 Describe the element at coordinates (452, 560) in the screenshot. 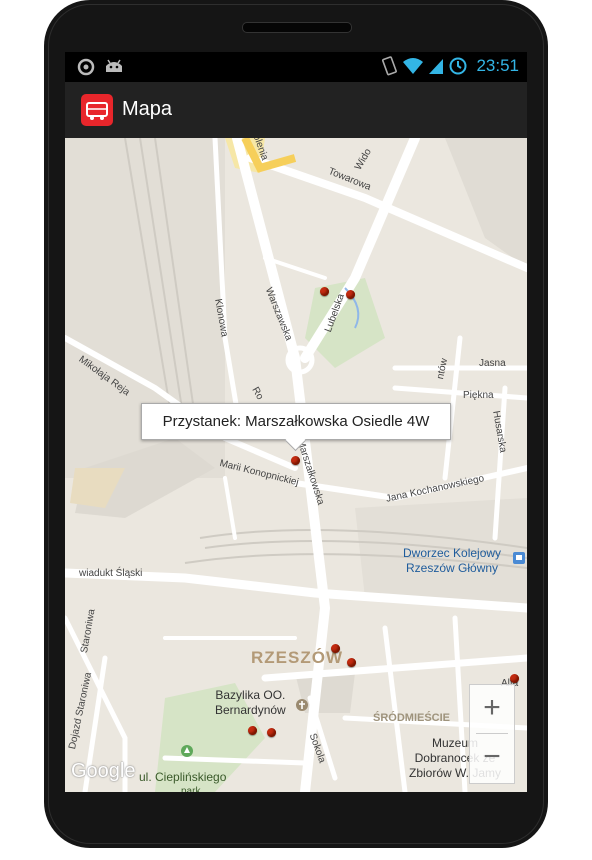

I see `station-label: Dworzec Kolejowy Rzeszów Główny` at that location.